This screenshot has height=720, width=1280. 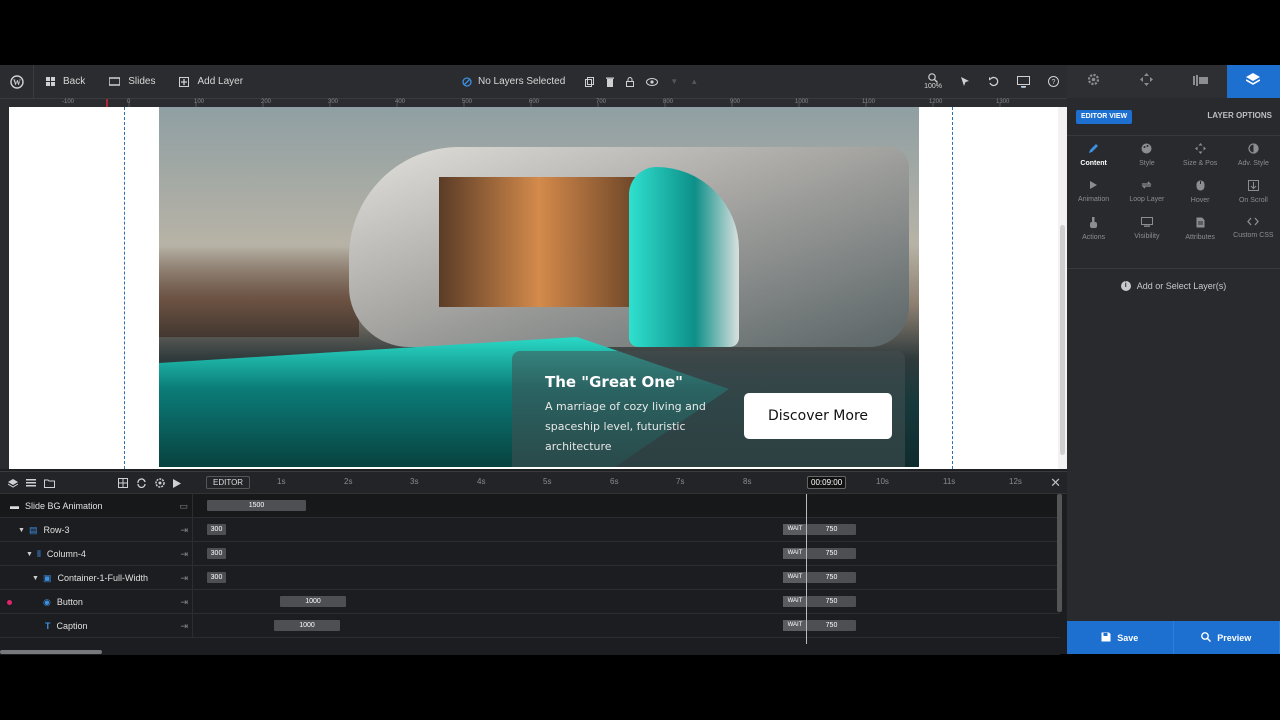 I want to click on layers-icon, so click(x=13, y=483).